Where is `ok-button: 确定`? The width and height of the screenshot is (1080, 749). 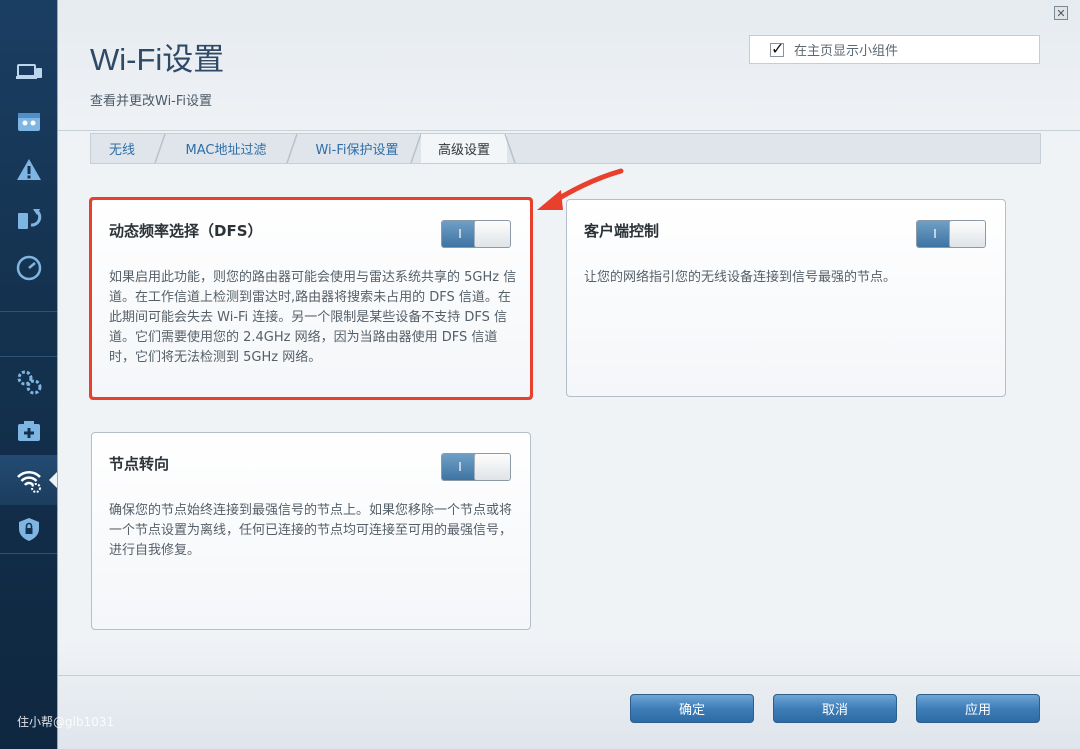
ok-button: 确定 is located at coordinates (692, 708).